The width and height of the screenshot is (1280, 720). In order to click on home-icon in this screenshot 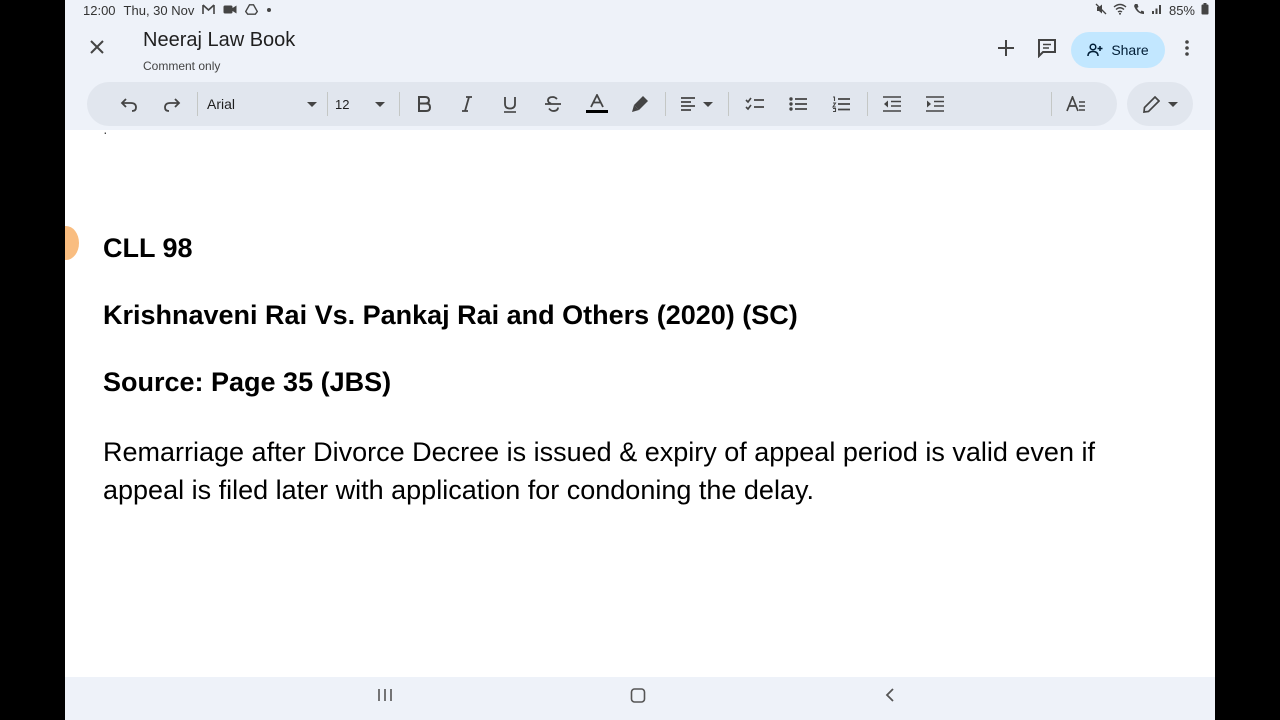, I will do `click(638, 695)`.